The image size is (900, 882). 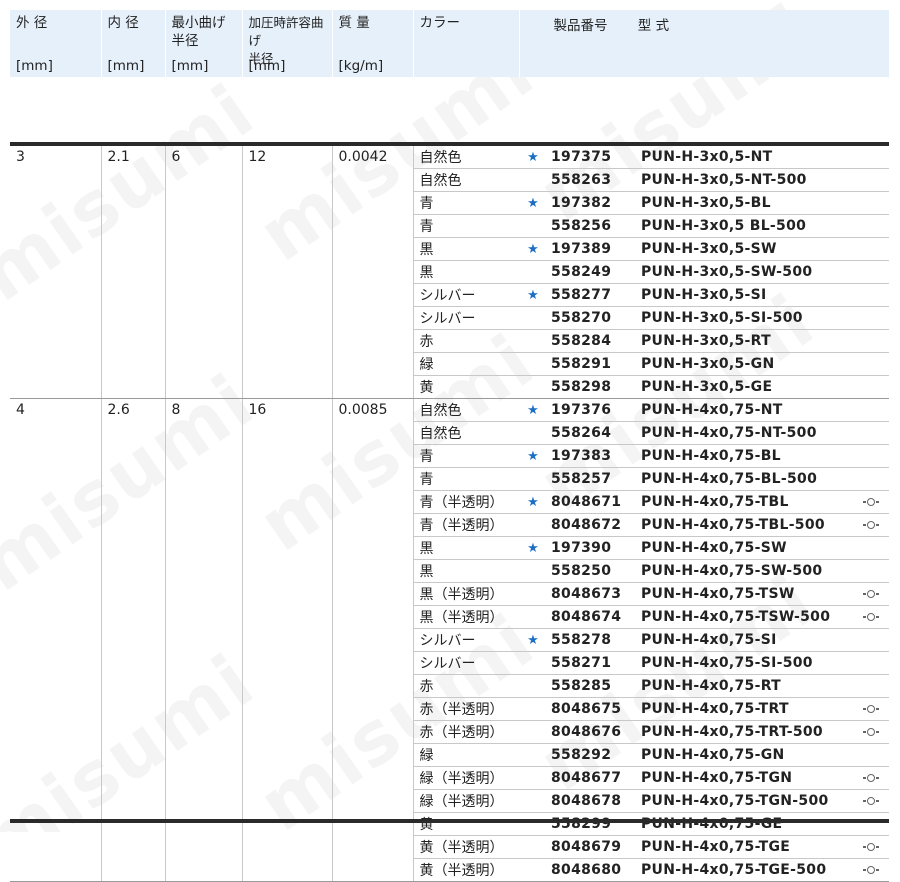 What do you see at coordinates (745, 502) in the screenshot?
I see `model-cell: PUN-H-4x0,75-TBL` at bounding box center [745, 502].